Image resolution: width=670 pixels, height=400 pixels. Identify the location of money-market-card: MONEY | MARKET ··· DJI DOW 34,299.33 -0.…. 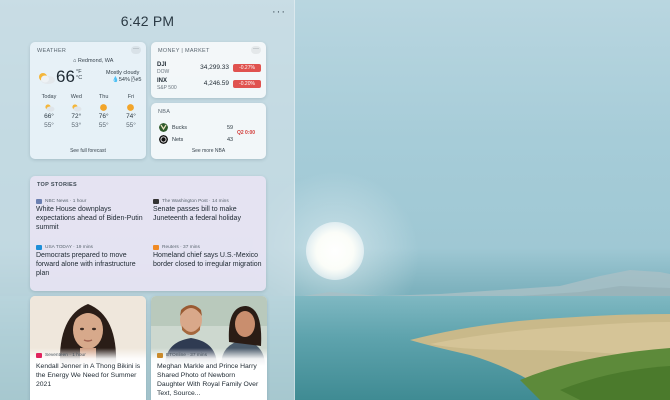
(208, 70).